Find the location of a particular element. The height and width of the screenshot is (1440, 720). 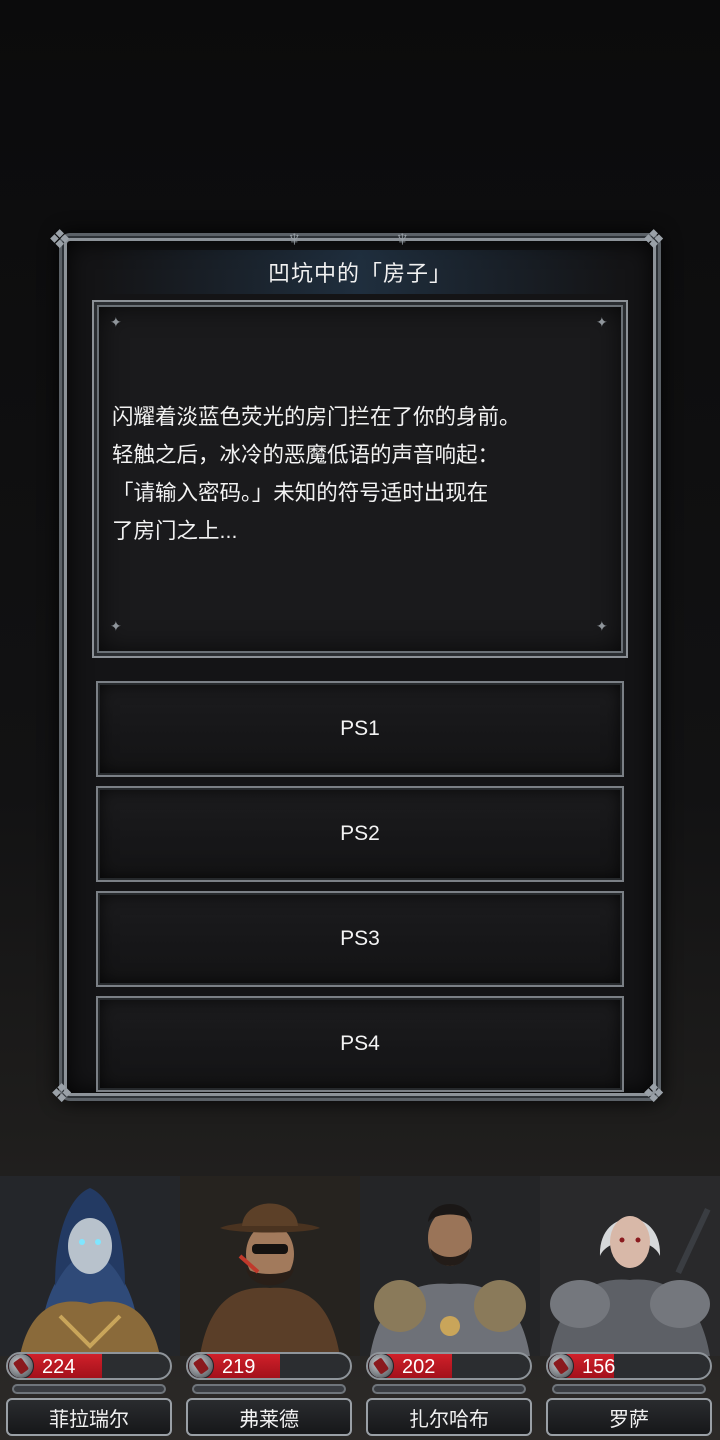

event-title-bar: 凹坑中的「房子」 is located at coordinates (360, 272).